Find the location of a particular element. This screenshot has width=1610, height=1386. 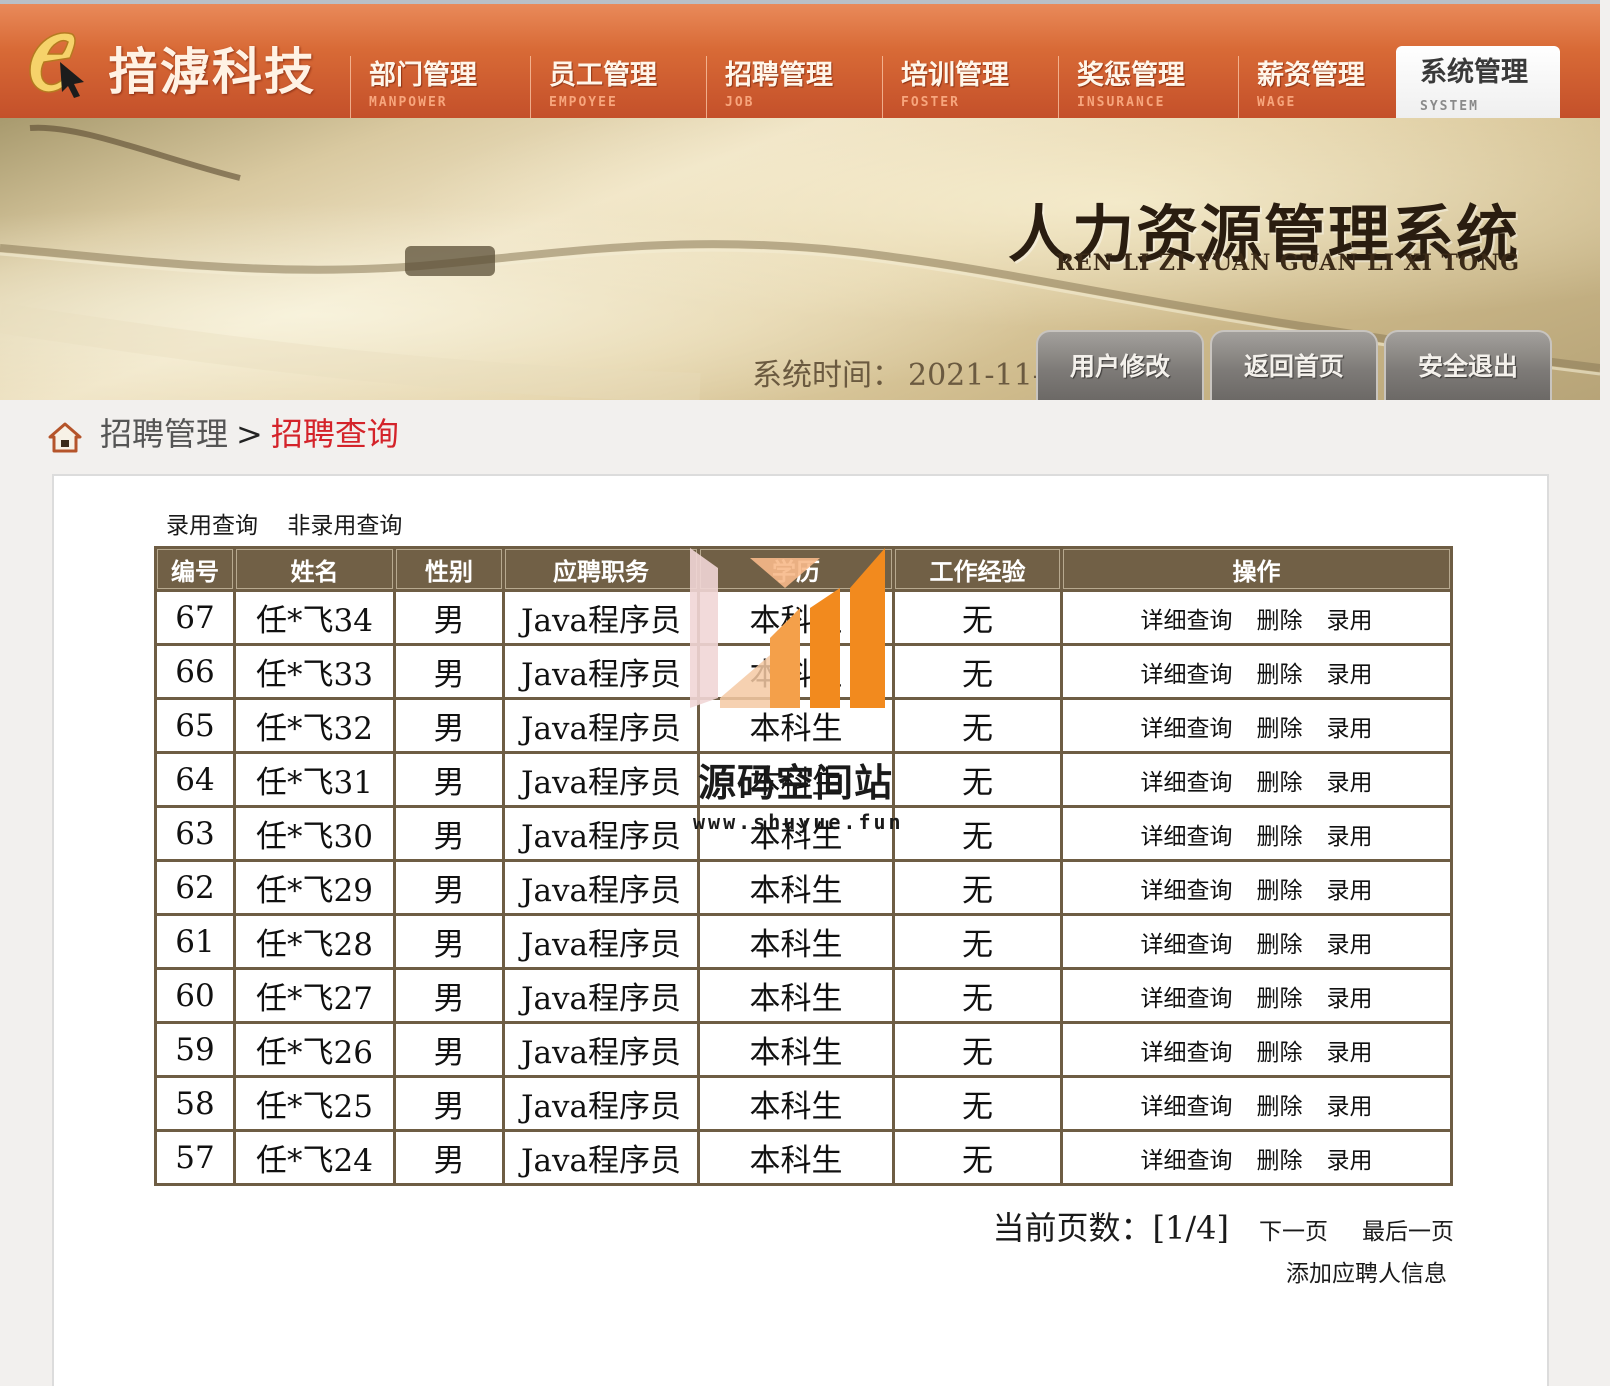

filter-links: 录用查询 非录用查询 is located at coordinates (295, 523).